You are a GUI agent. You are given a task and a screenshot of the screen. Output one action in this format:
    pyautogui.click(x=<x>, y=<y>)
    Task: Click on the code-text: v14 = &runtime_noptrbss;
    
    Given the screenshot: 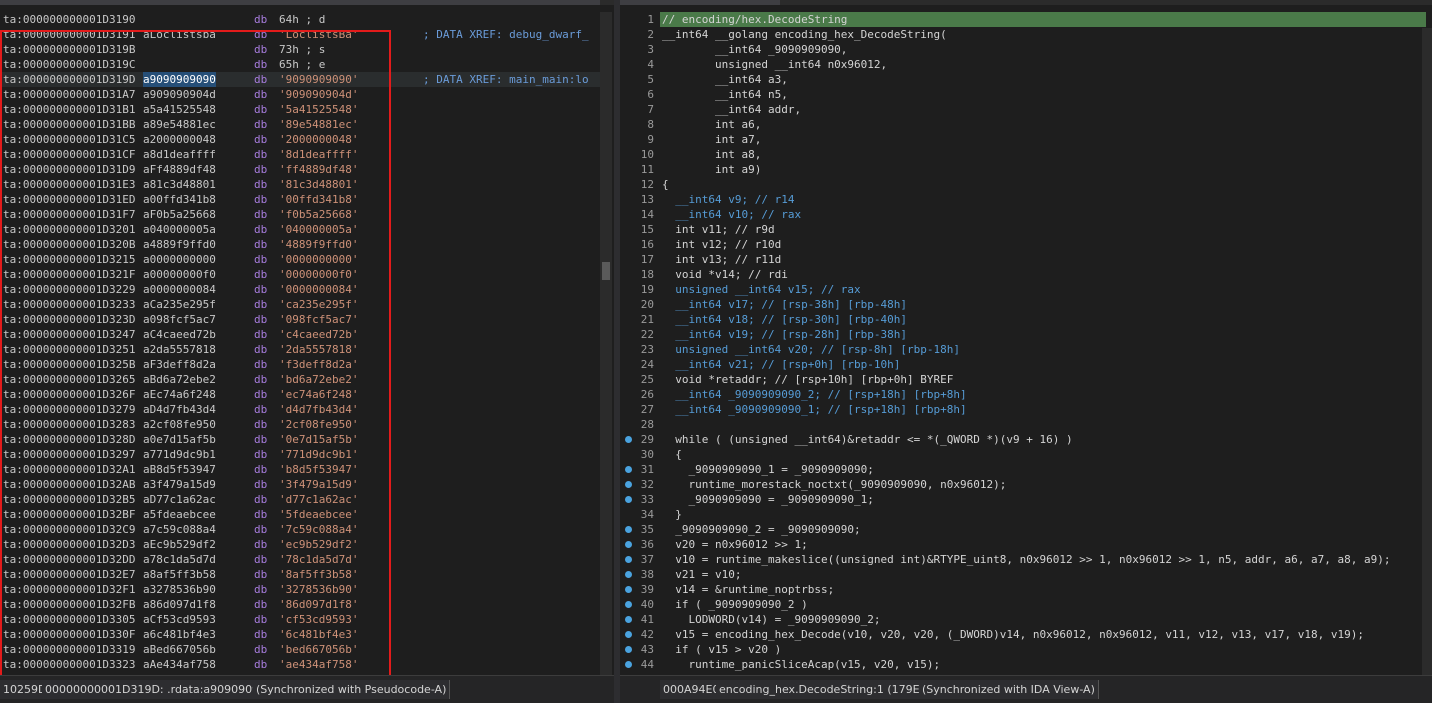 What is the action you would take?
    pyautogui.click(x=748, y=589)
    